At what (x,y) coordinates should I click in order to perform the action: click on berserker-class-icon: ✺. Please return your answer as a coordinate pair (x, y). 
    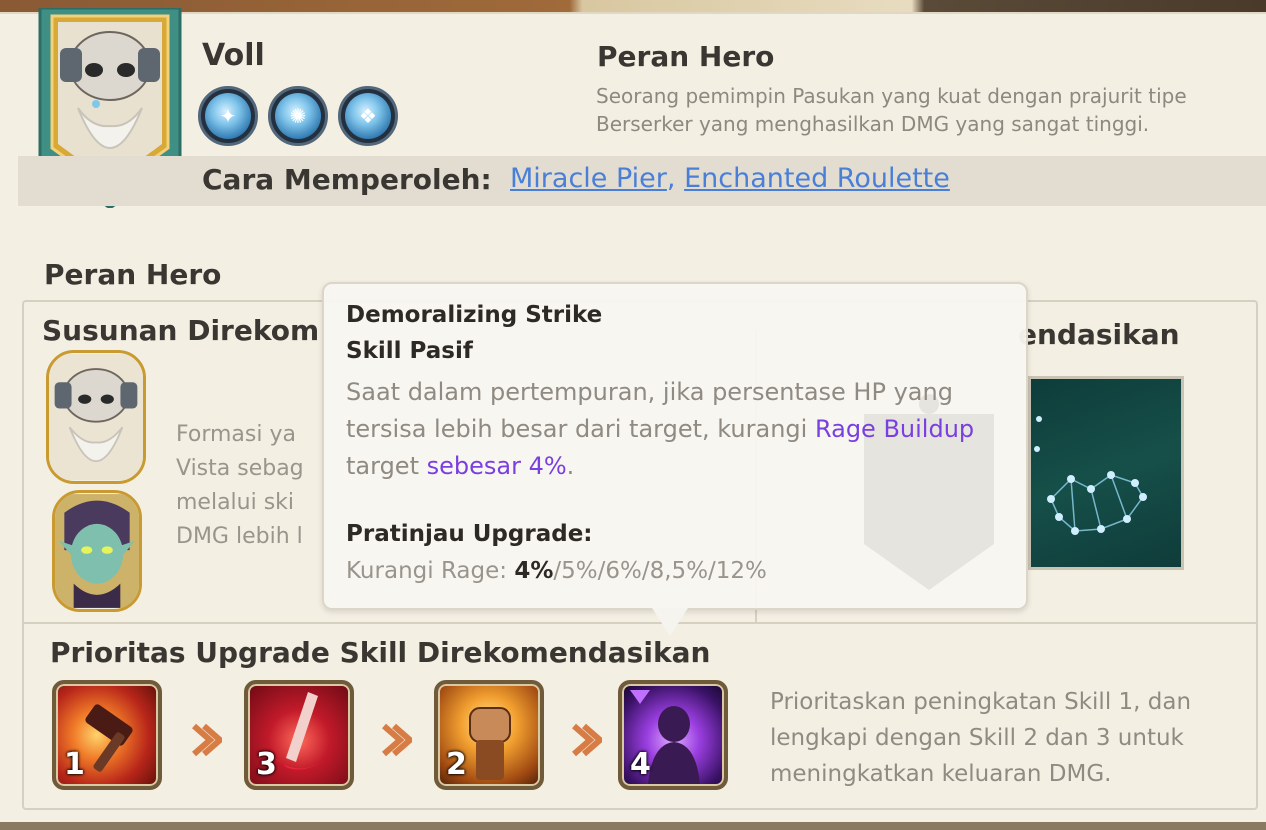
    Looking at the image, I should click on (298, 116).